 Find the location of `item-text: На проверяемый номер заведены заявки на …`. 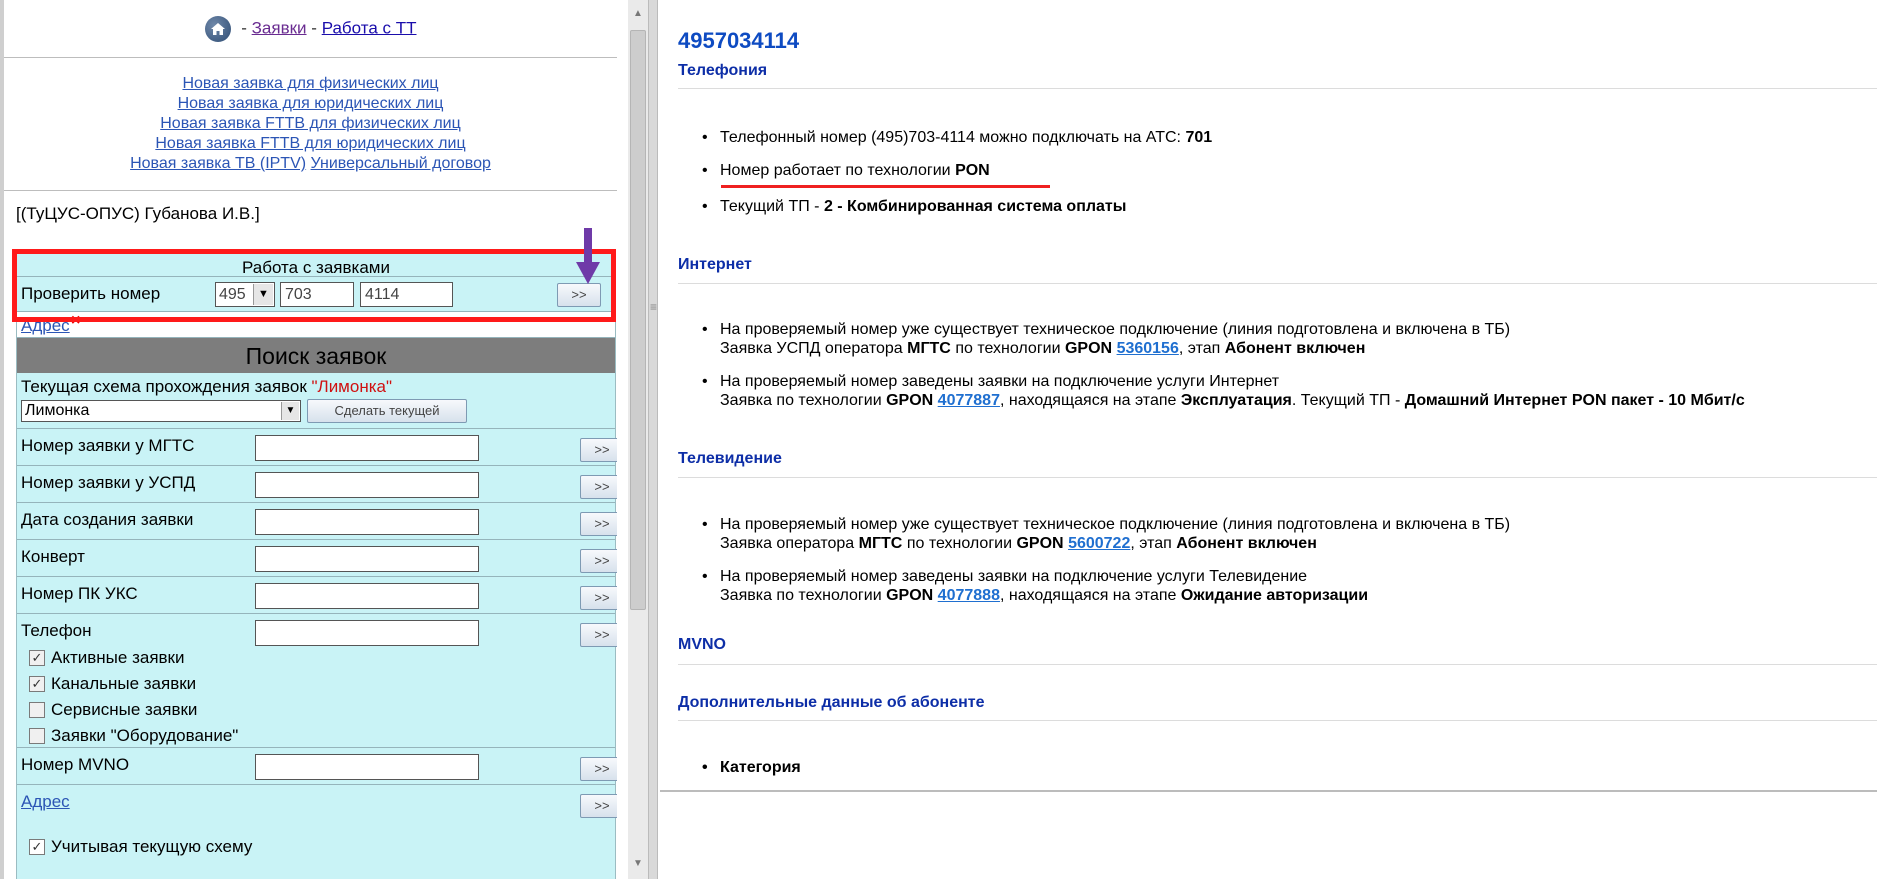

item-text: На проверяемый номер заведены заявки на … is located at coordinates (1014, 576).